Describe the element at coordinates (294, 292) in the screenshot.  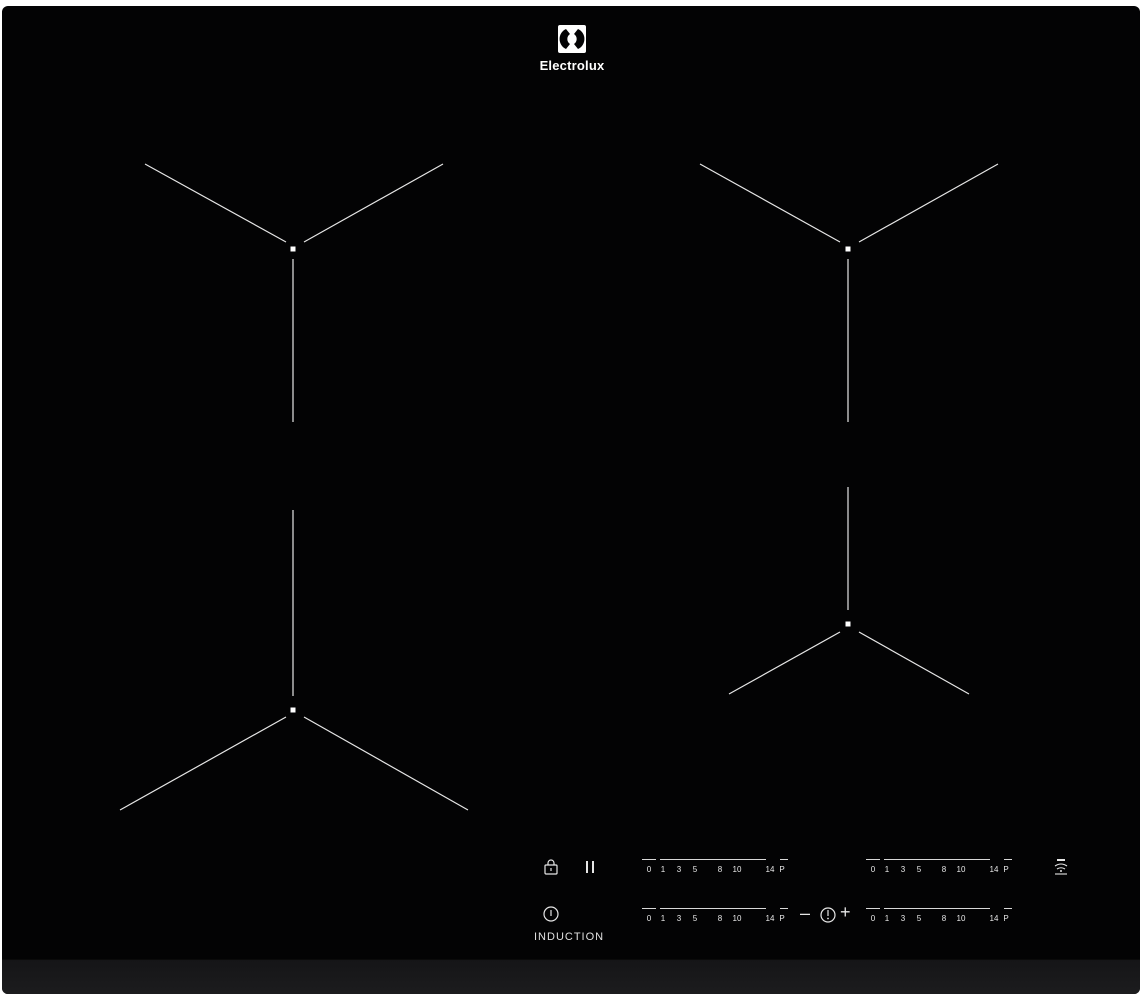
I see `zone-rear-left` at that location.